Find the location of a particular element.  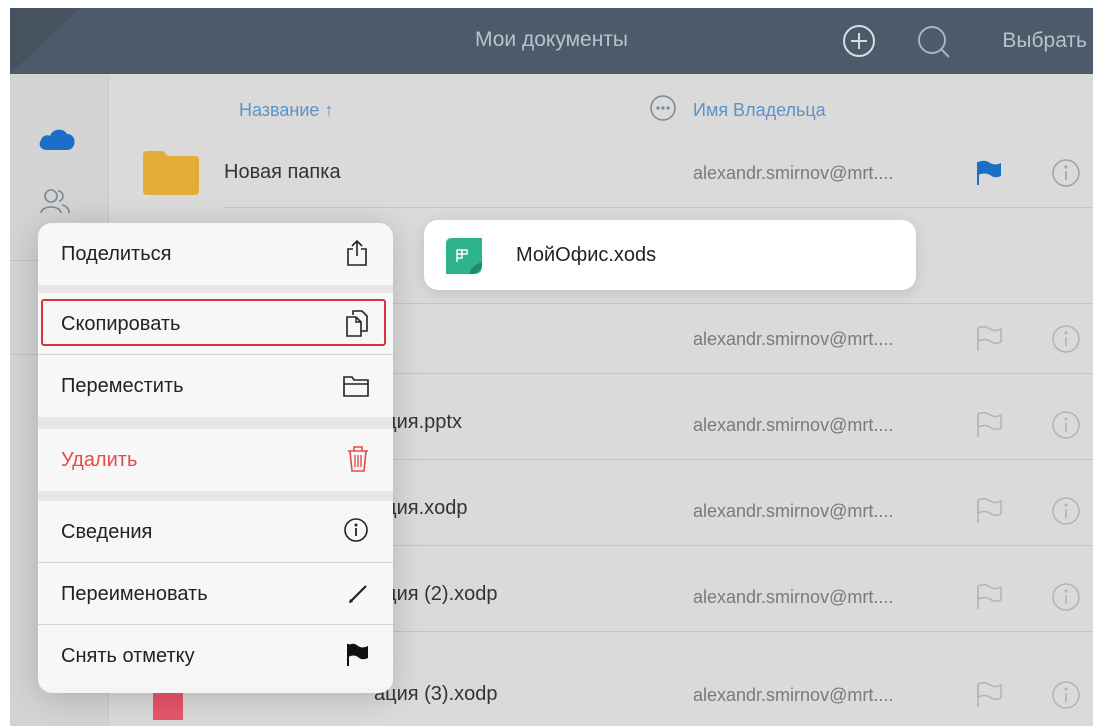

menu-item-share: Поделиться is located at coordinates (215, 254).